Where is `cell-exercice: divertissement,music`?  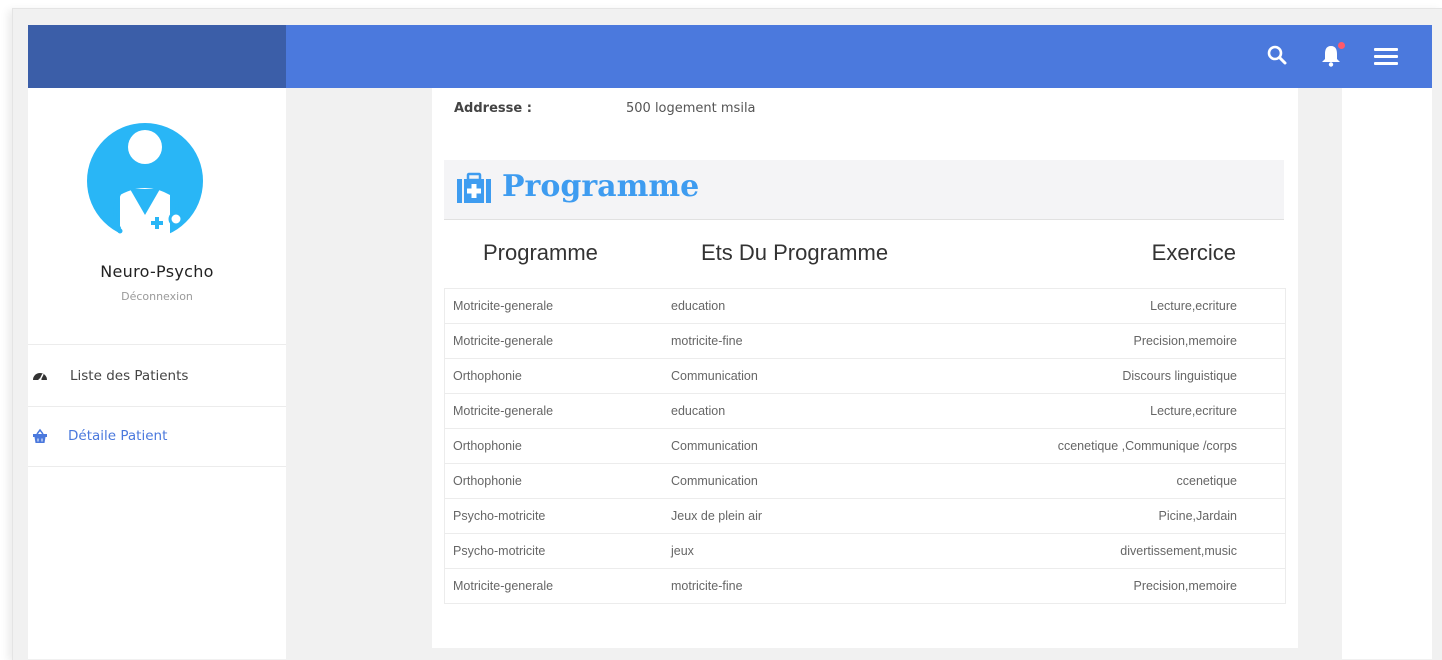 cell-exercice: divertissement,music is located at coordinates (1178, 551).